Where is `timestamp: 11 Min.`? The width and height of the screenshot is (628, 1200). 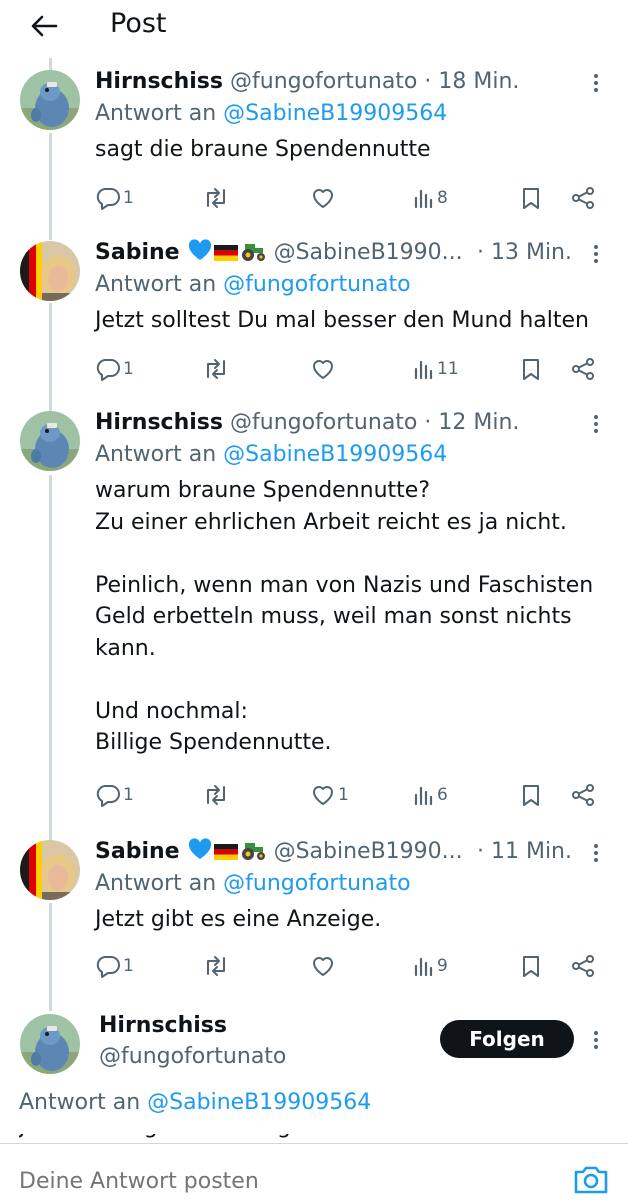
timestamp: 11 Min. is located at coordinates (531, 851).